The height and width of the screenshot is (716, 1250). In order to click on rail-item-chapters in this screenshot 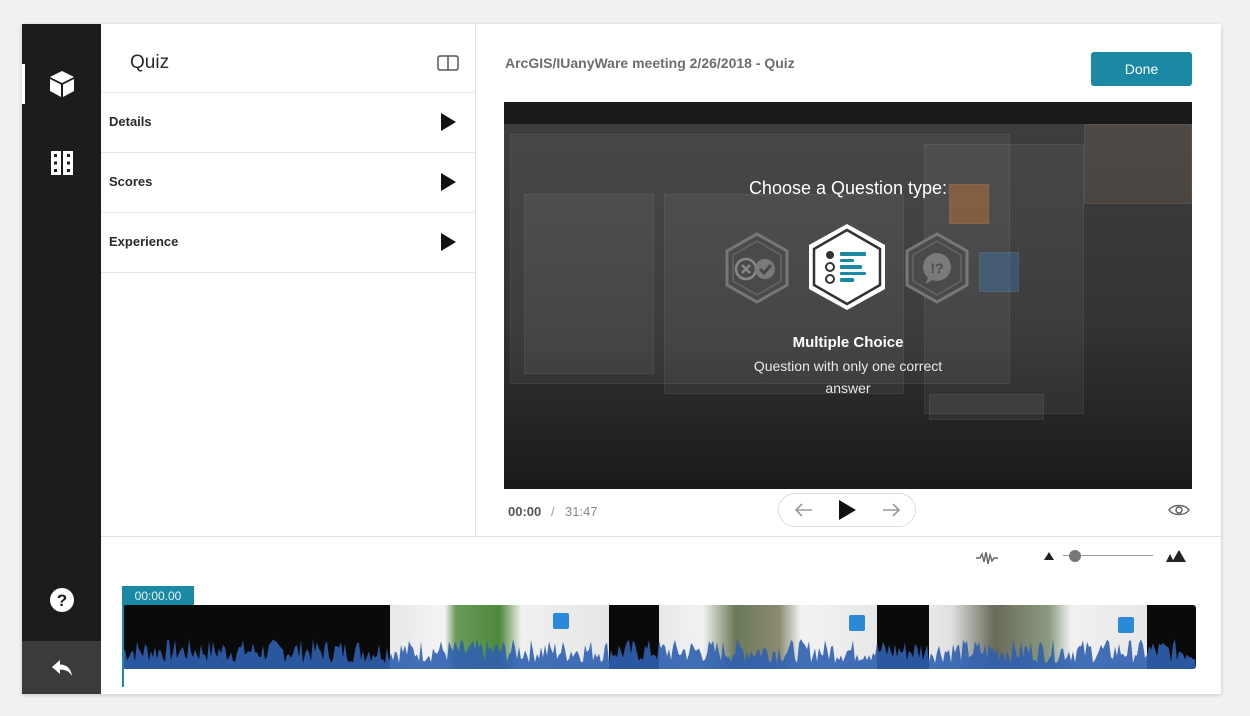, I will do `click(61, 163)`.